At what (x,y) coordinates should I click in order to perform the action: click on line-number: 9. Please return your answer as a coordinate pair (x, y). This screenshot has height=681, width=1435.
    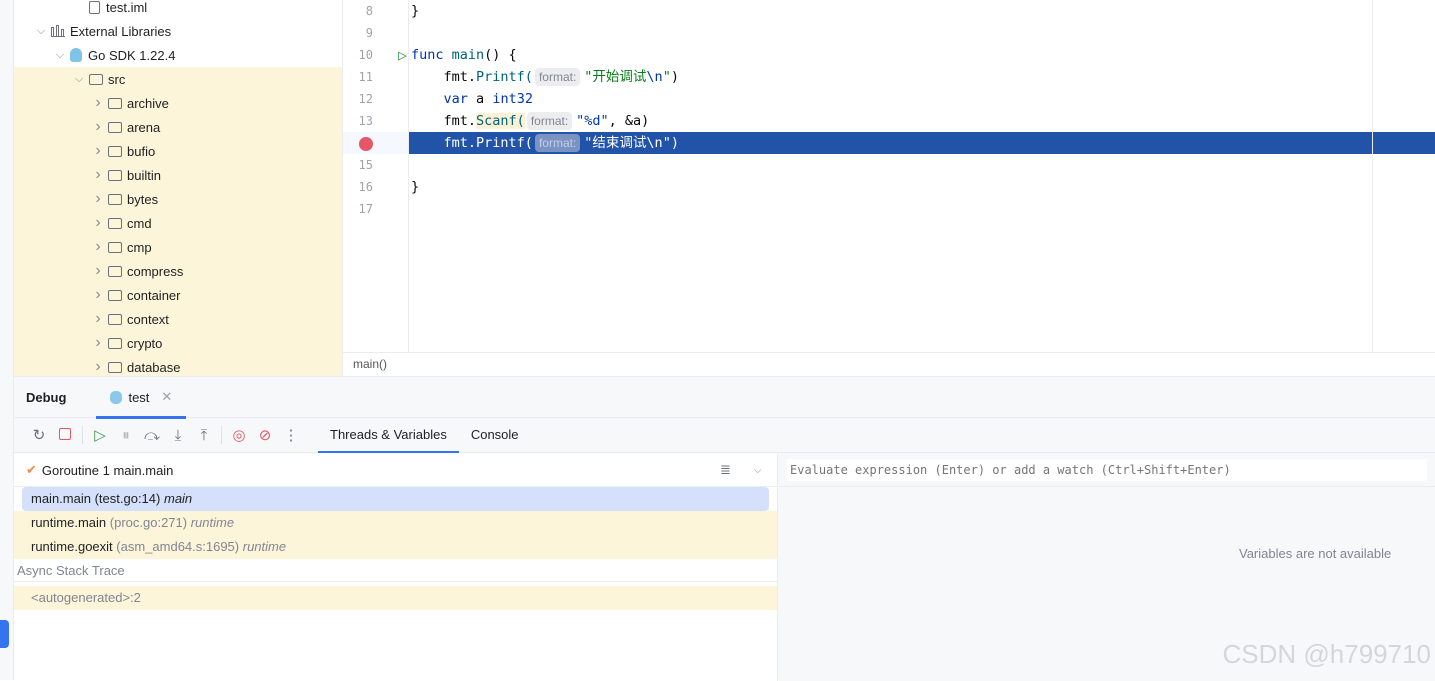
    Looking at the image, I should click on (358, 33).